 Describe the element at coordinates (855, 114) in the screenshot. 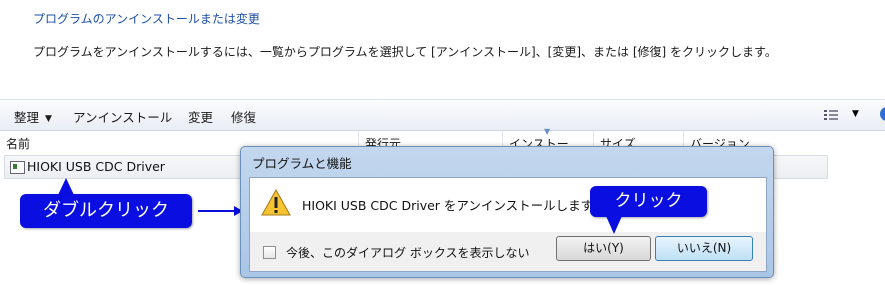

I see `view-options-chevron-icon: ▼` at that location.